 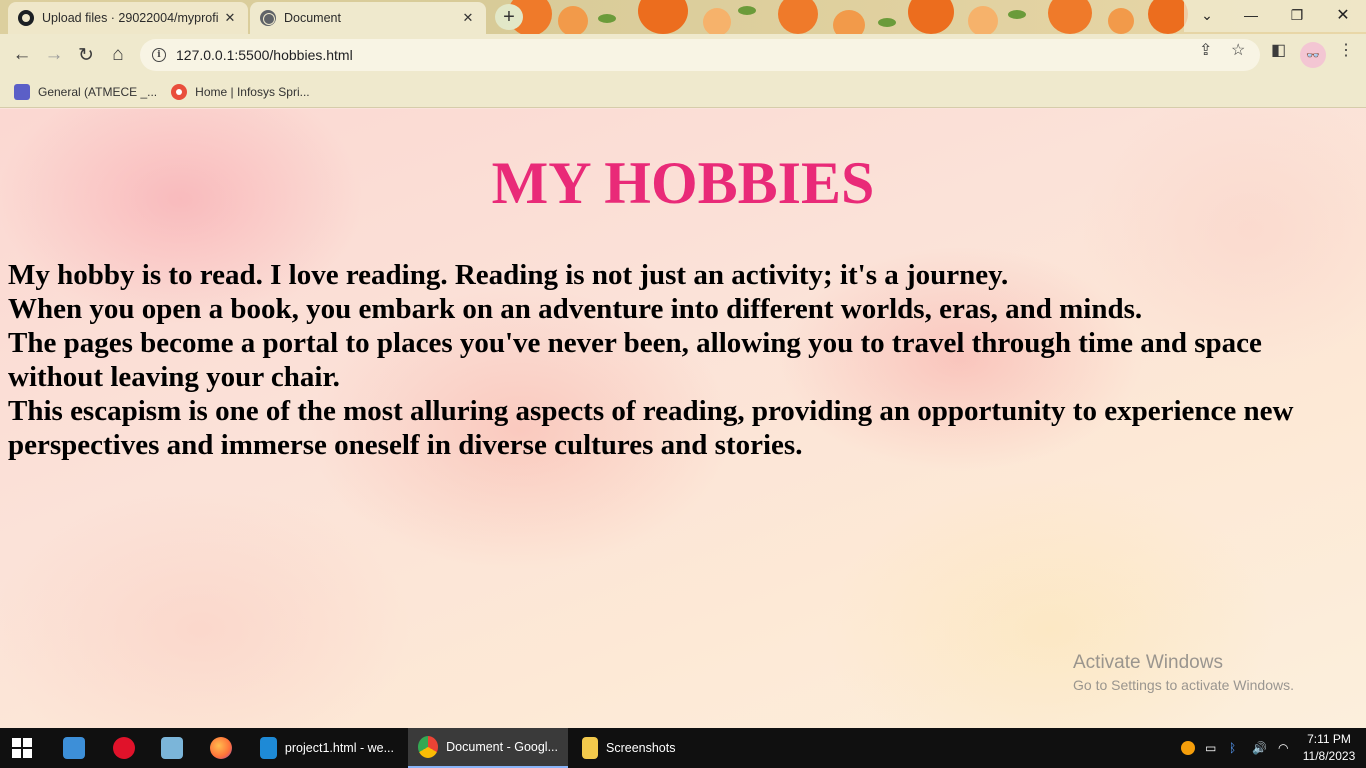 What do you see at coordinates (22, 91) in the screenshot?
I see `teams-icon` at bounding box center [22, 91].